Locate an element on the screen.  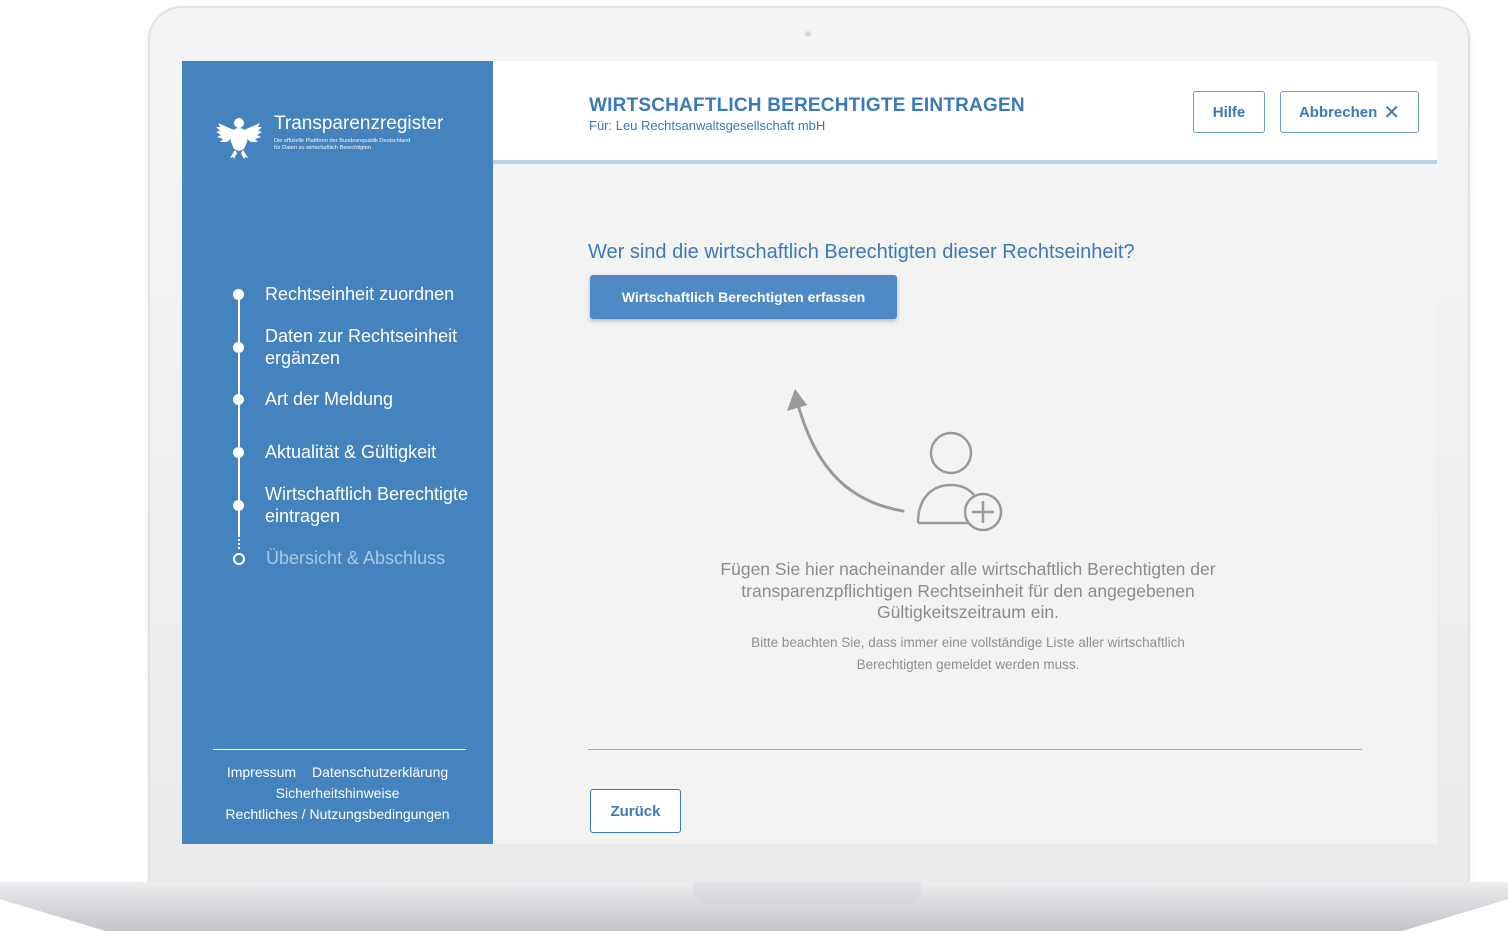
link-datenschutz: Datenschutzerklärung is located at coordinates (380, 772).